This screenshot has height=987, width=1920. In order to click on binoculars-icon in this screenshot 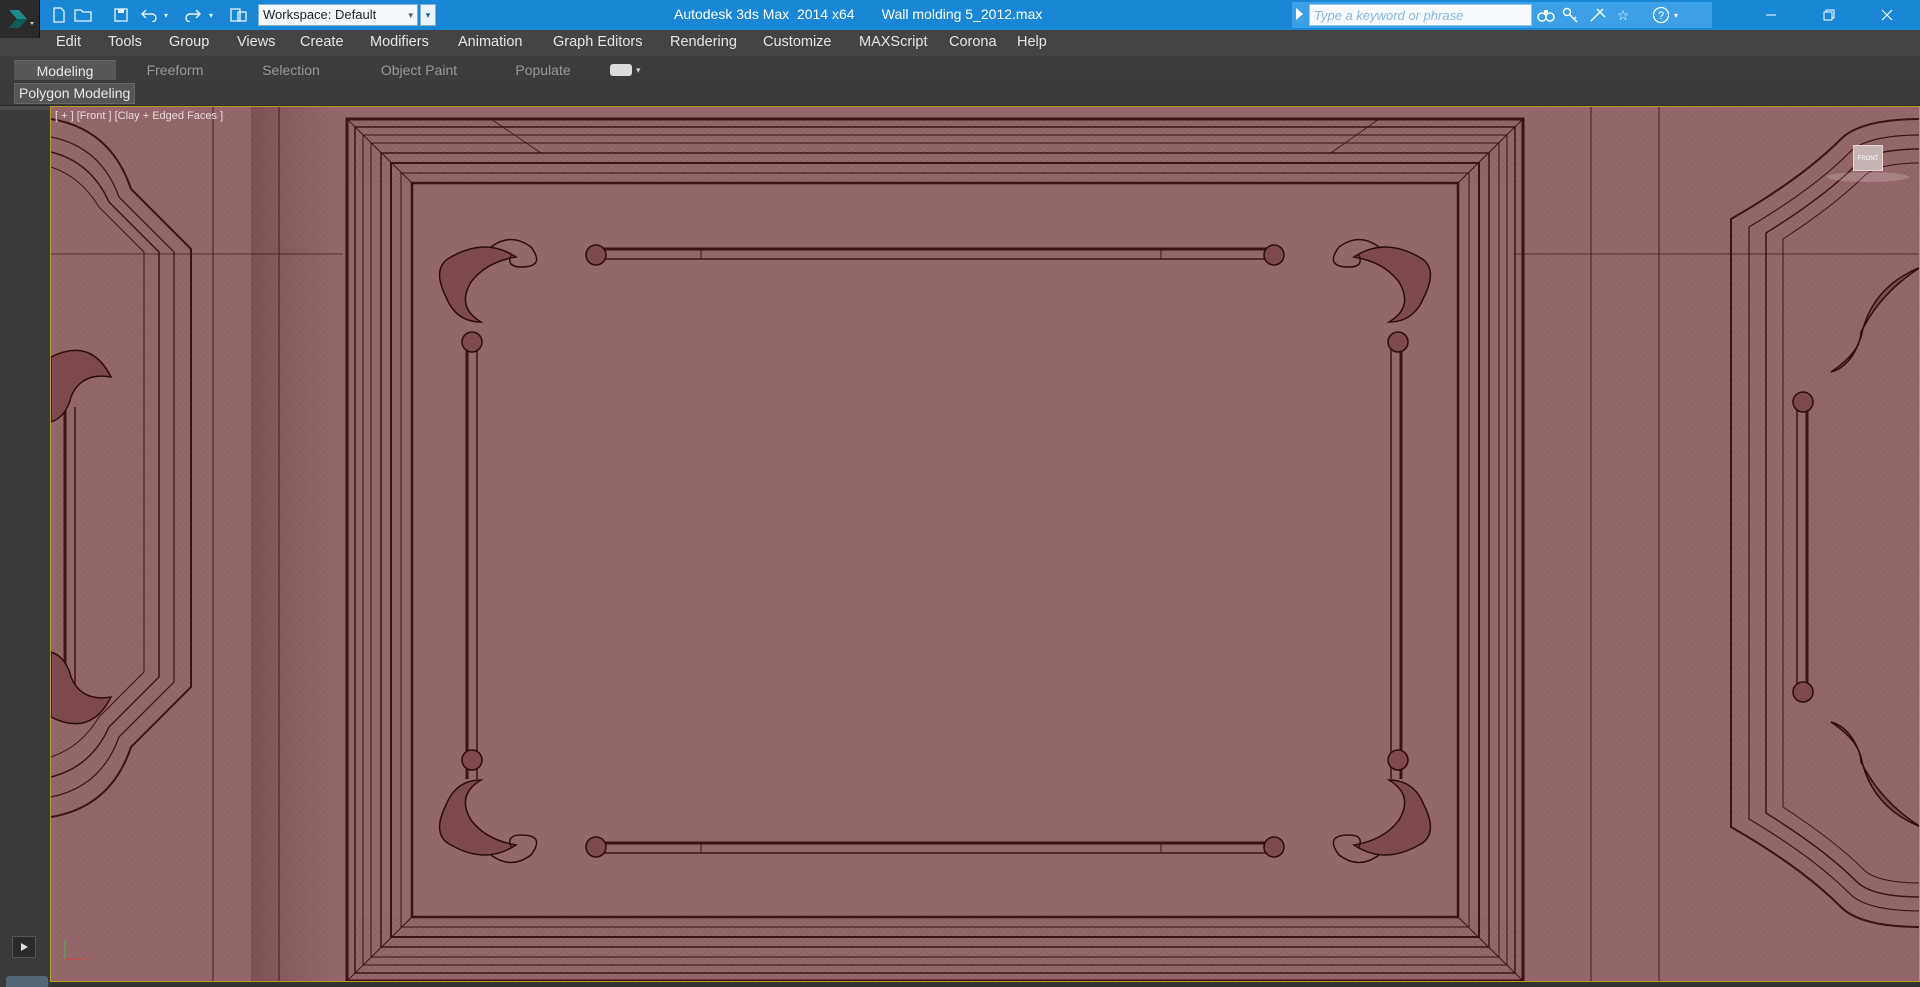, I will do `click(1546, 15)`.